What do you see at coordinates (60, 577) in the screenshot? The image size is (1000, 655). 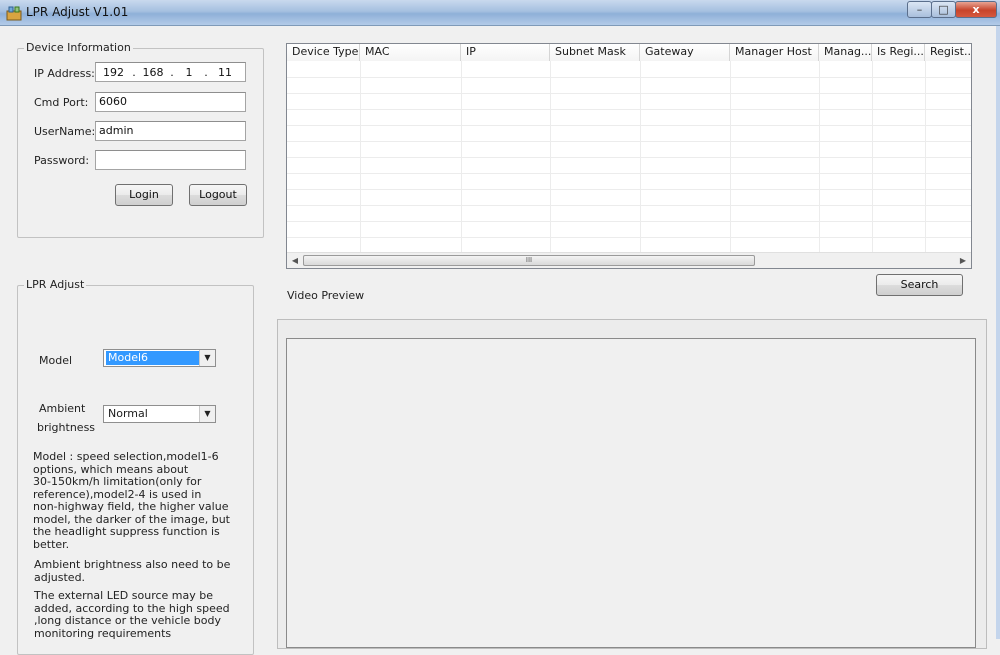 I see `desc-line: adjusted.` at bounding box center [60, 577].